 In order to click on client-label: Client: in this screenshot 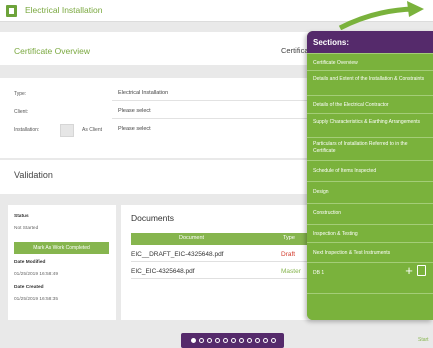, I will do `click(21, 112)`.